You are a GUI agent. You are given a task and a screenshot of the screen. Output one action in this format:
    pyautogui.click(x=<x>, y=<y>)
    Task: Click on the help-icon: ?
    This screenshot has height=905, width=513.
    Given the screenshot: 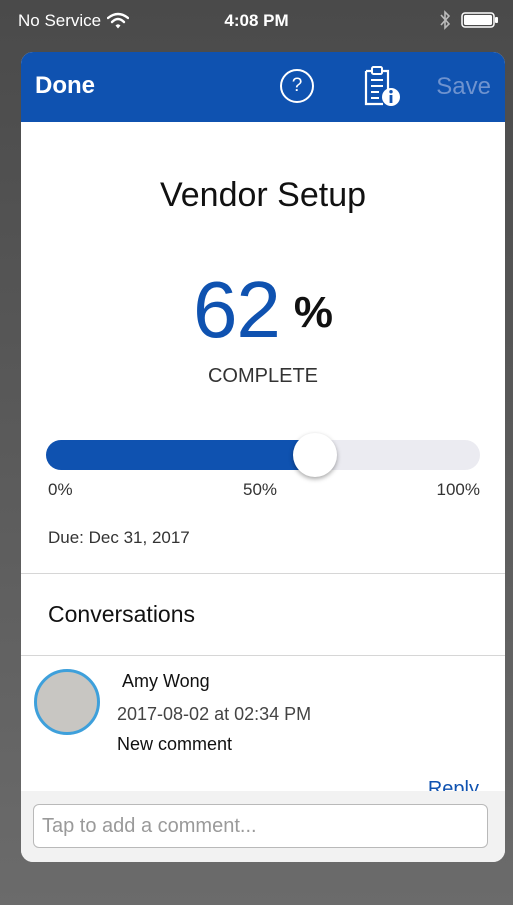 What is the action you would take?
    pyautogui.click(x=297, y=85)
    